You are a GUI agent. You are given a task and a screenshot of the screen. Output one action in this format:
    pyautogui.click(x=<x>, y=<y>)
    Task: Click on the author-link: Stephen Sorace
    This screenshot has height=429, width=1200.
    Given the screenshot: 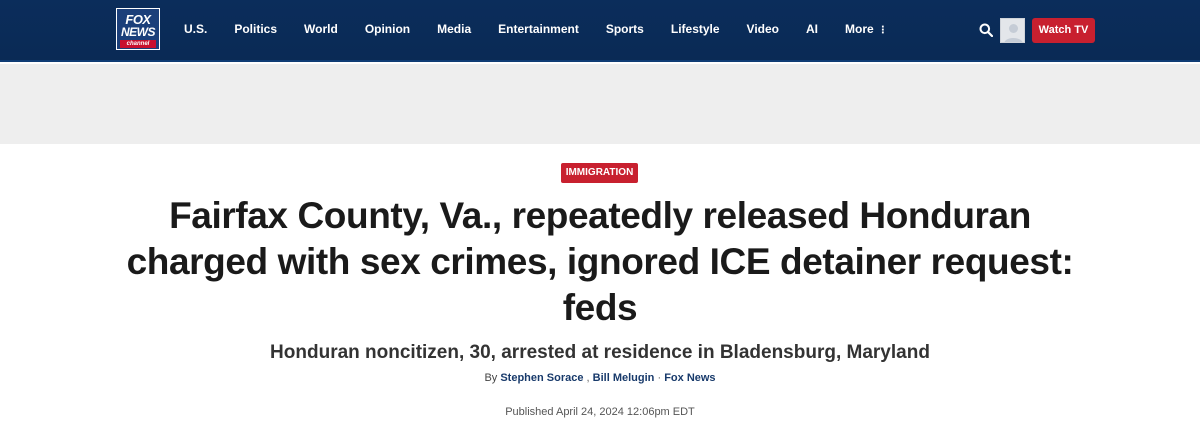 What is the action you would take?
    pyautogui.click(x=541, y=378)
    